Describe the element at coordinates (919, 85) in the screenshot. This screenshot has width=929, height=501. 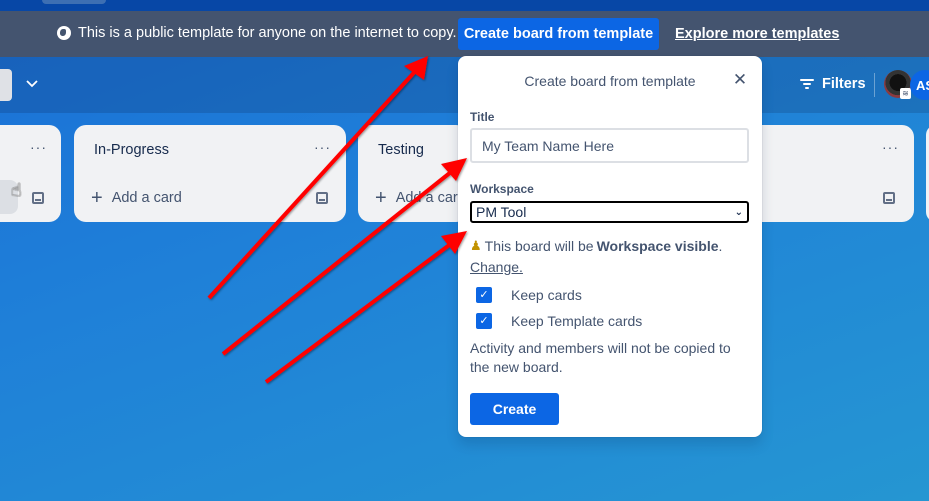
I see `avatar-initials: AS` at that location.